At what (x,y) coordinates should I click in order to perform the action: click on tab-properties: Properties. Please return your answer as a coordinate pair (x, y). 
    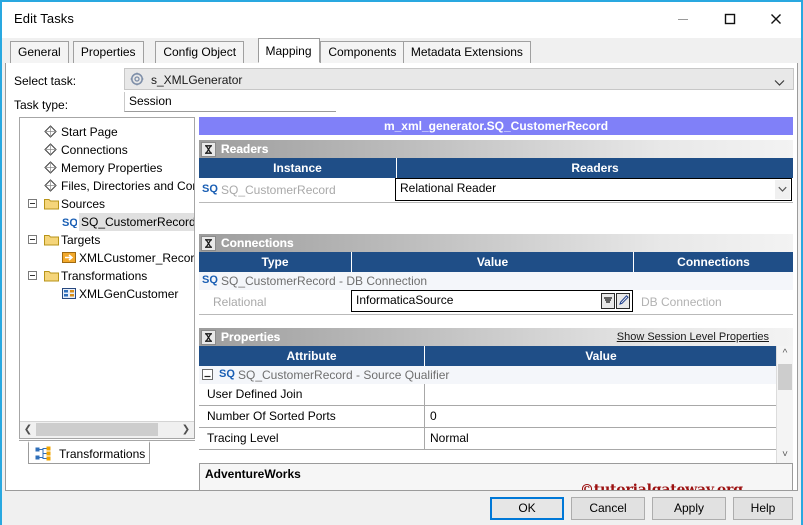
    Looking at the image, I should click on (108, 52).